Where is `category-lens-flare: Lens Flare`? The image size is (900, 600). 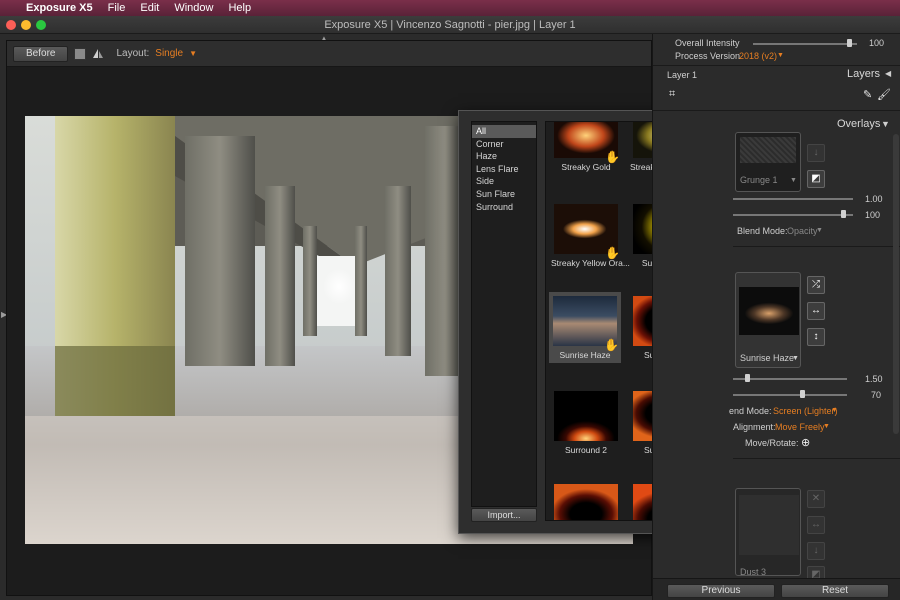
category-lens-flare: Lens Flare is located at coordinates (504, 169).